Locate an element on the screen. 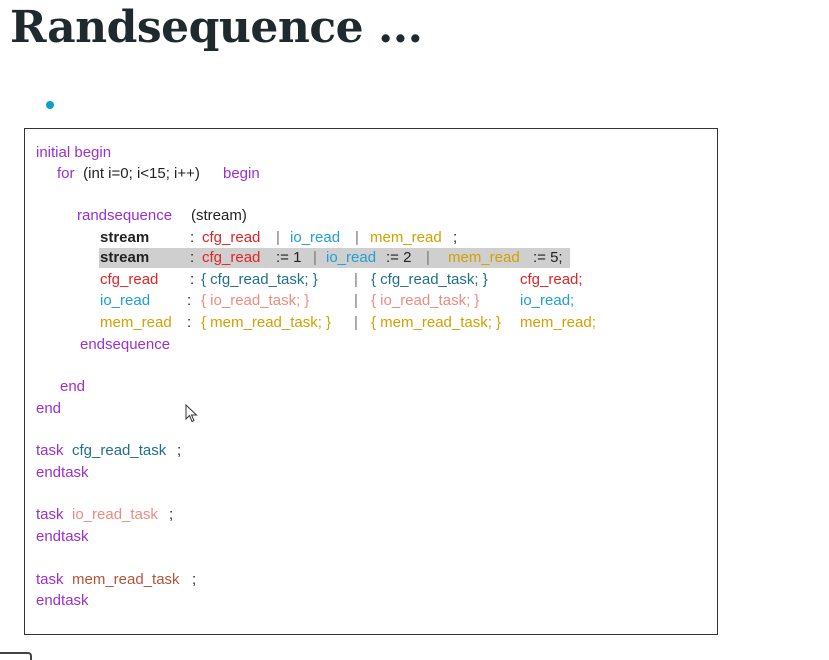 The width and height of the screenshot is (829, 660). code-io-read-recursive: io_read; is located at coordinates (547, 300).